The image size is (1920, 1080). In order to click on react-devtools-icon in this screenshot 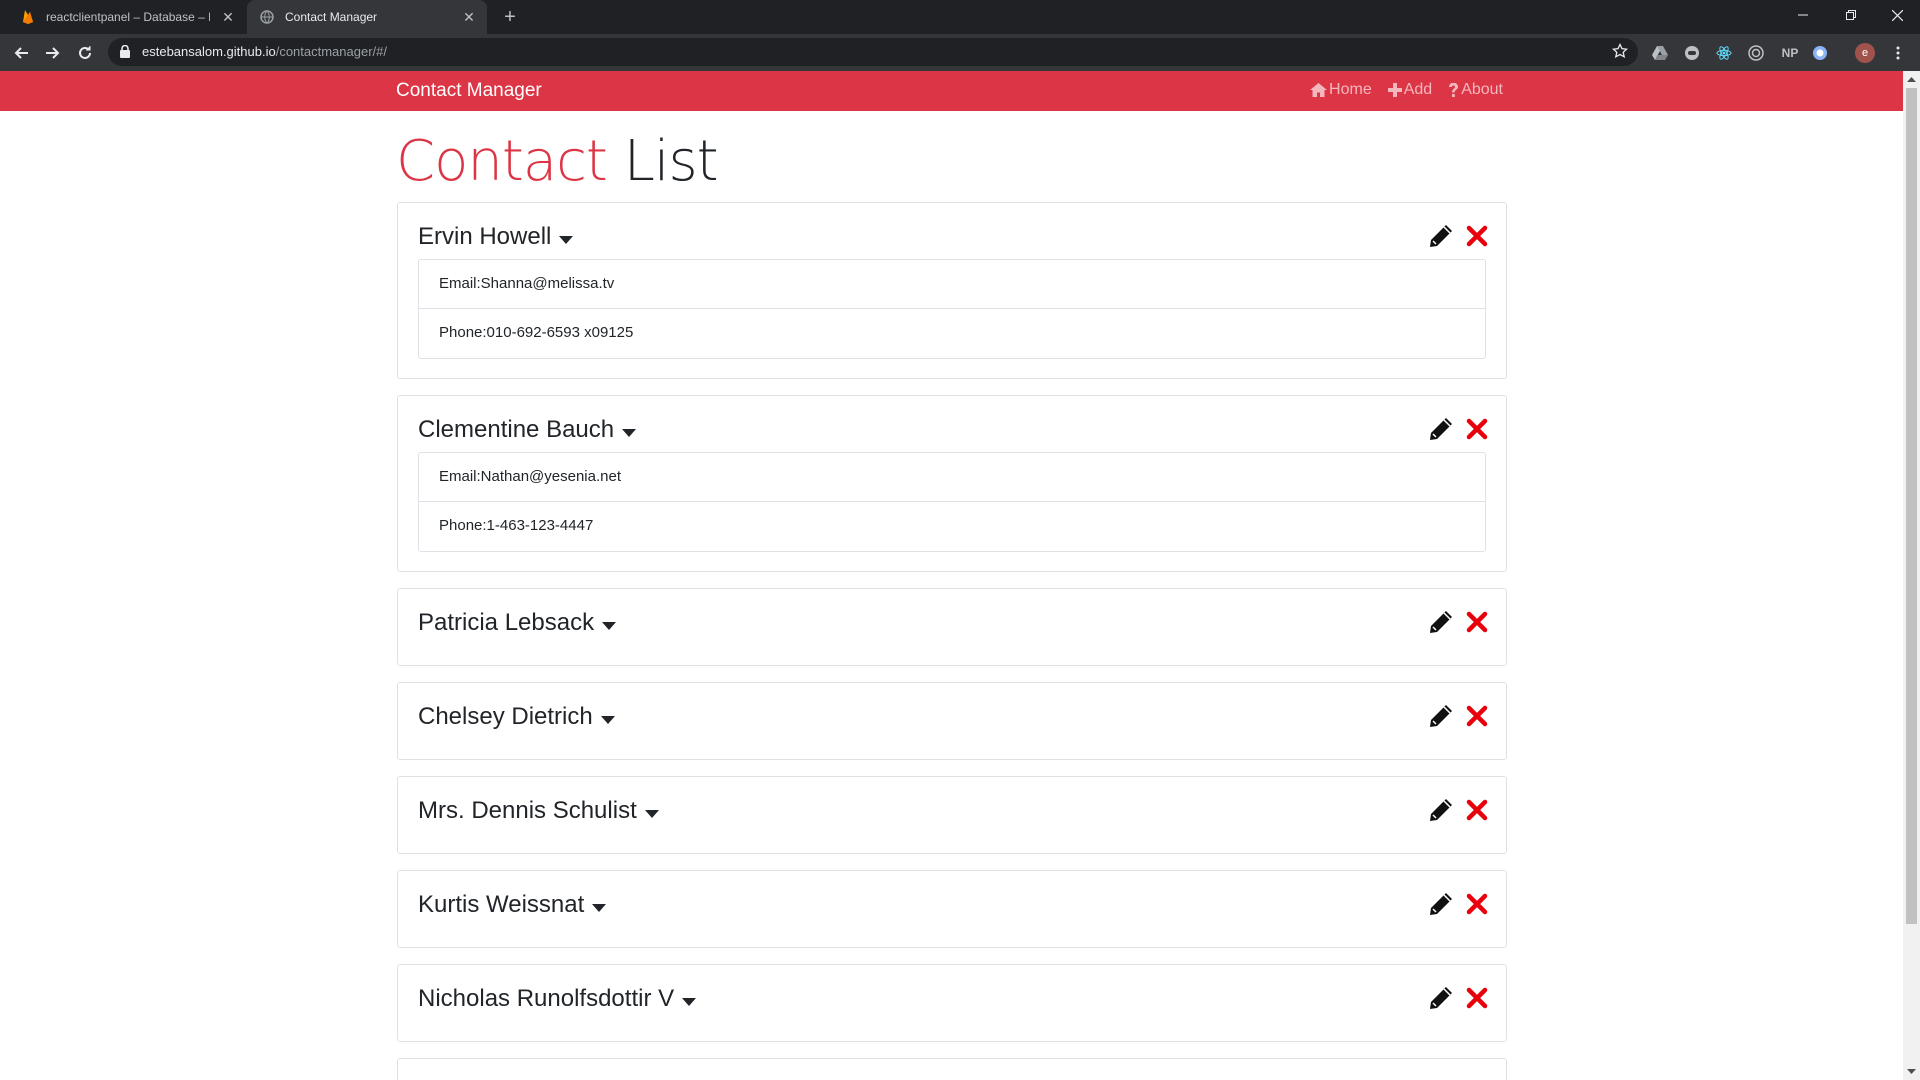, I will do `click(1724, 53)`.